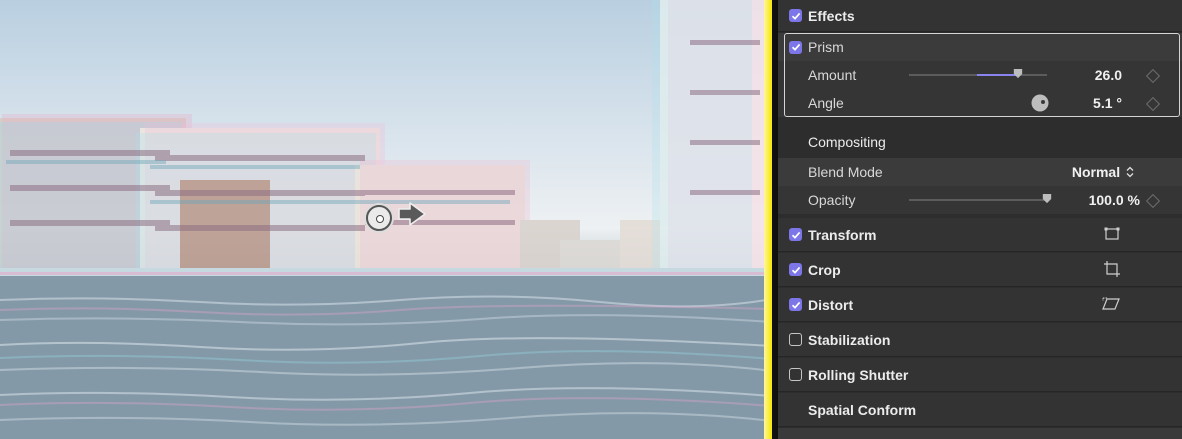  I want to click on next-row-partial, so click(980, 433).